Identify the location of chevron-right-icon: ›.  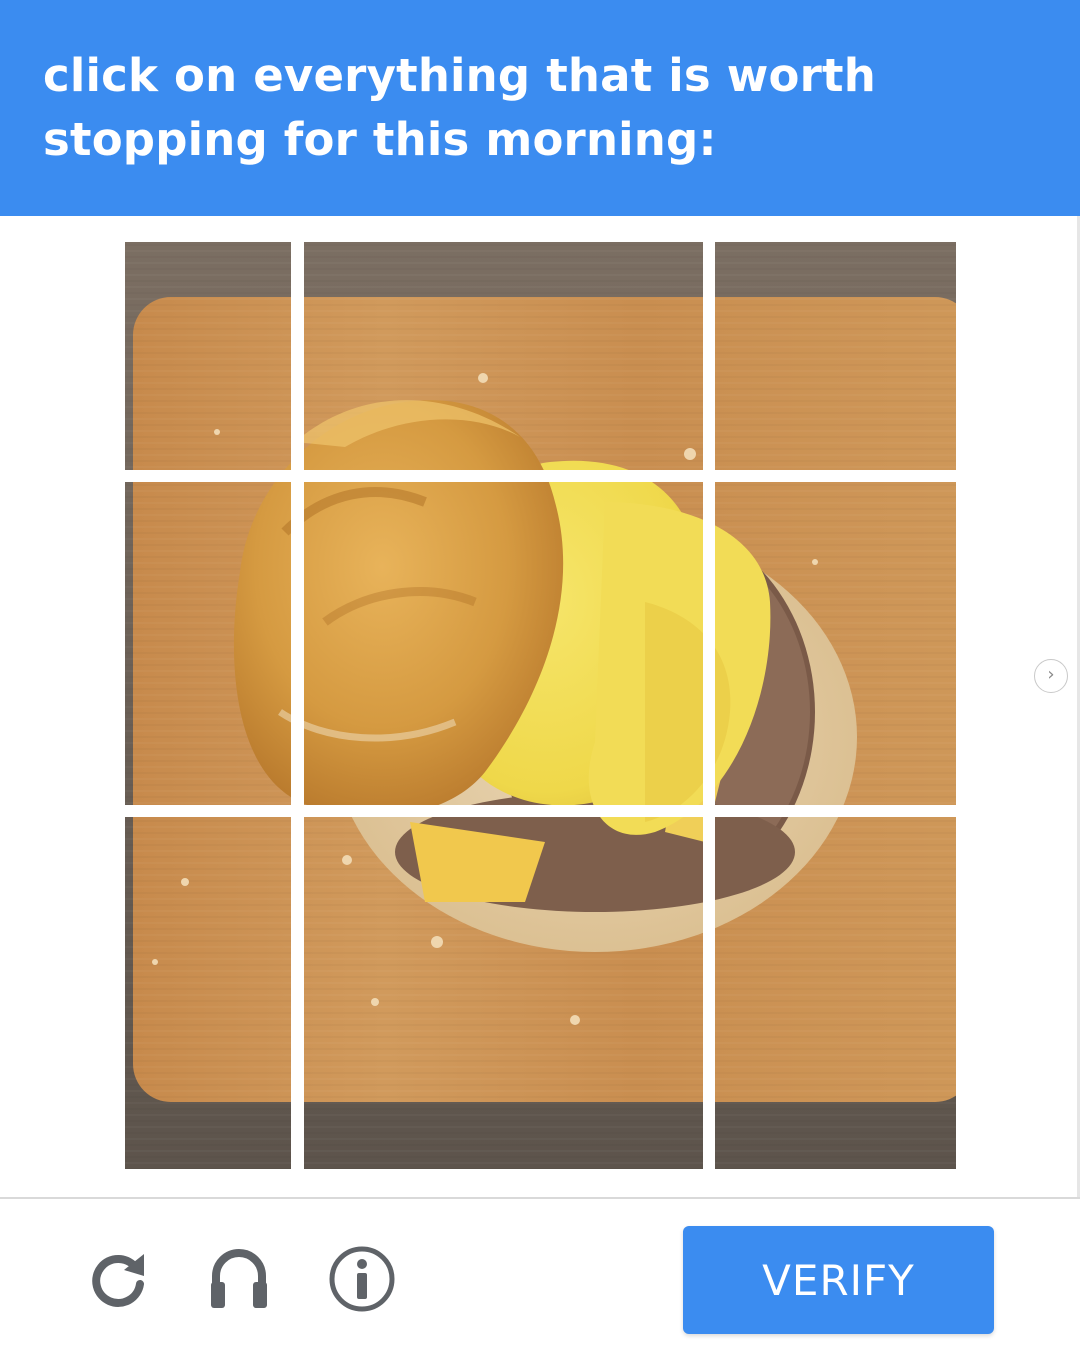
(1051, 676).